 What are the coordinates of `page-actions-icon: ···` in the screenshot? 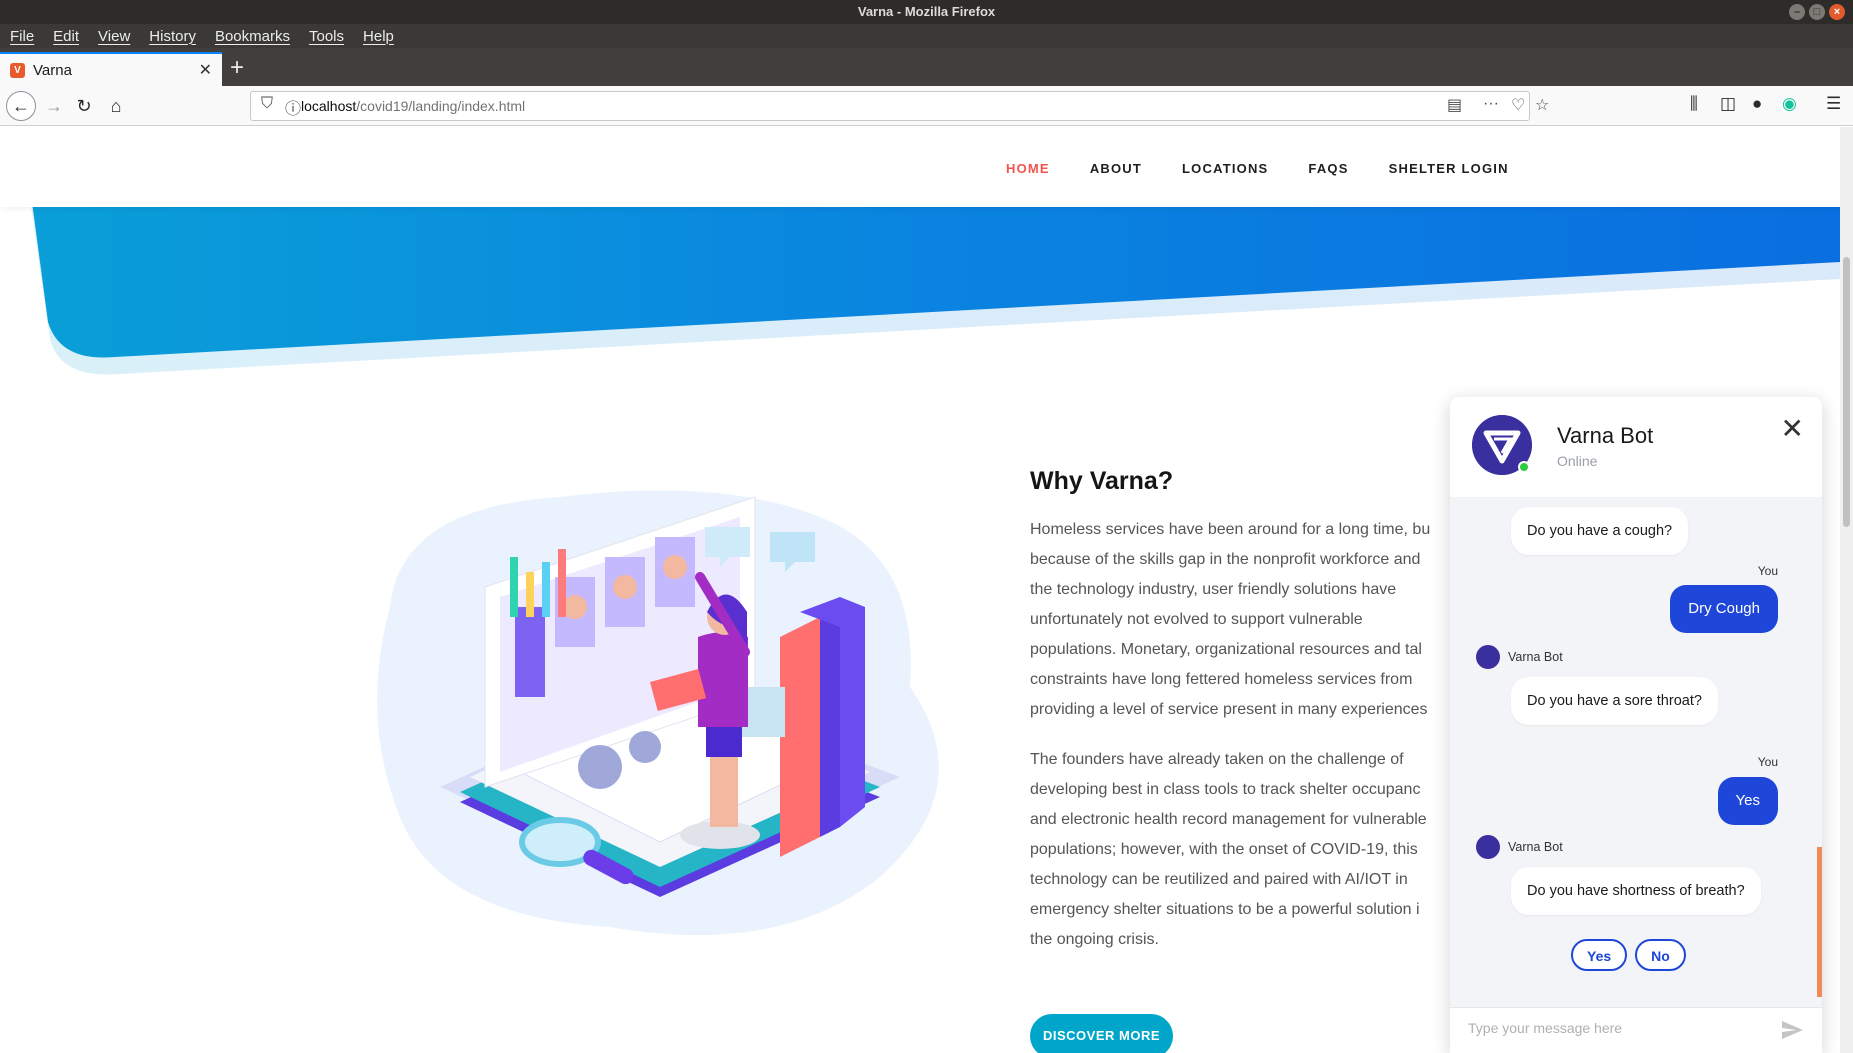 It's located at (1491, 104).